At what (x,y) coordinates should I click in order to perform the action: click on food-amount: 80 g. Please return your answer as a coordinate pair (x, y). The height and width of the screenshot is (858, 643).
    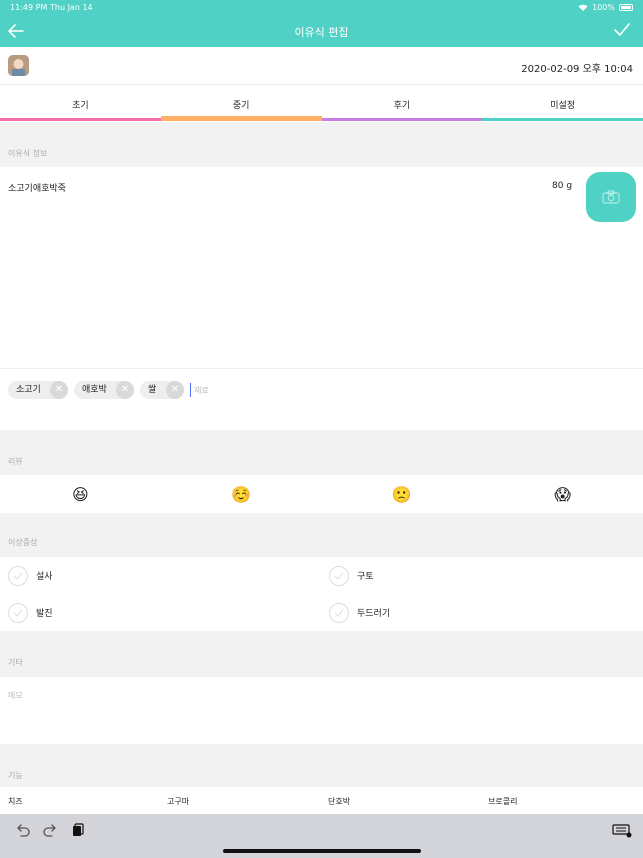
    Looking at the image, I should click on (562, 186).